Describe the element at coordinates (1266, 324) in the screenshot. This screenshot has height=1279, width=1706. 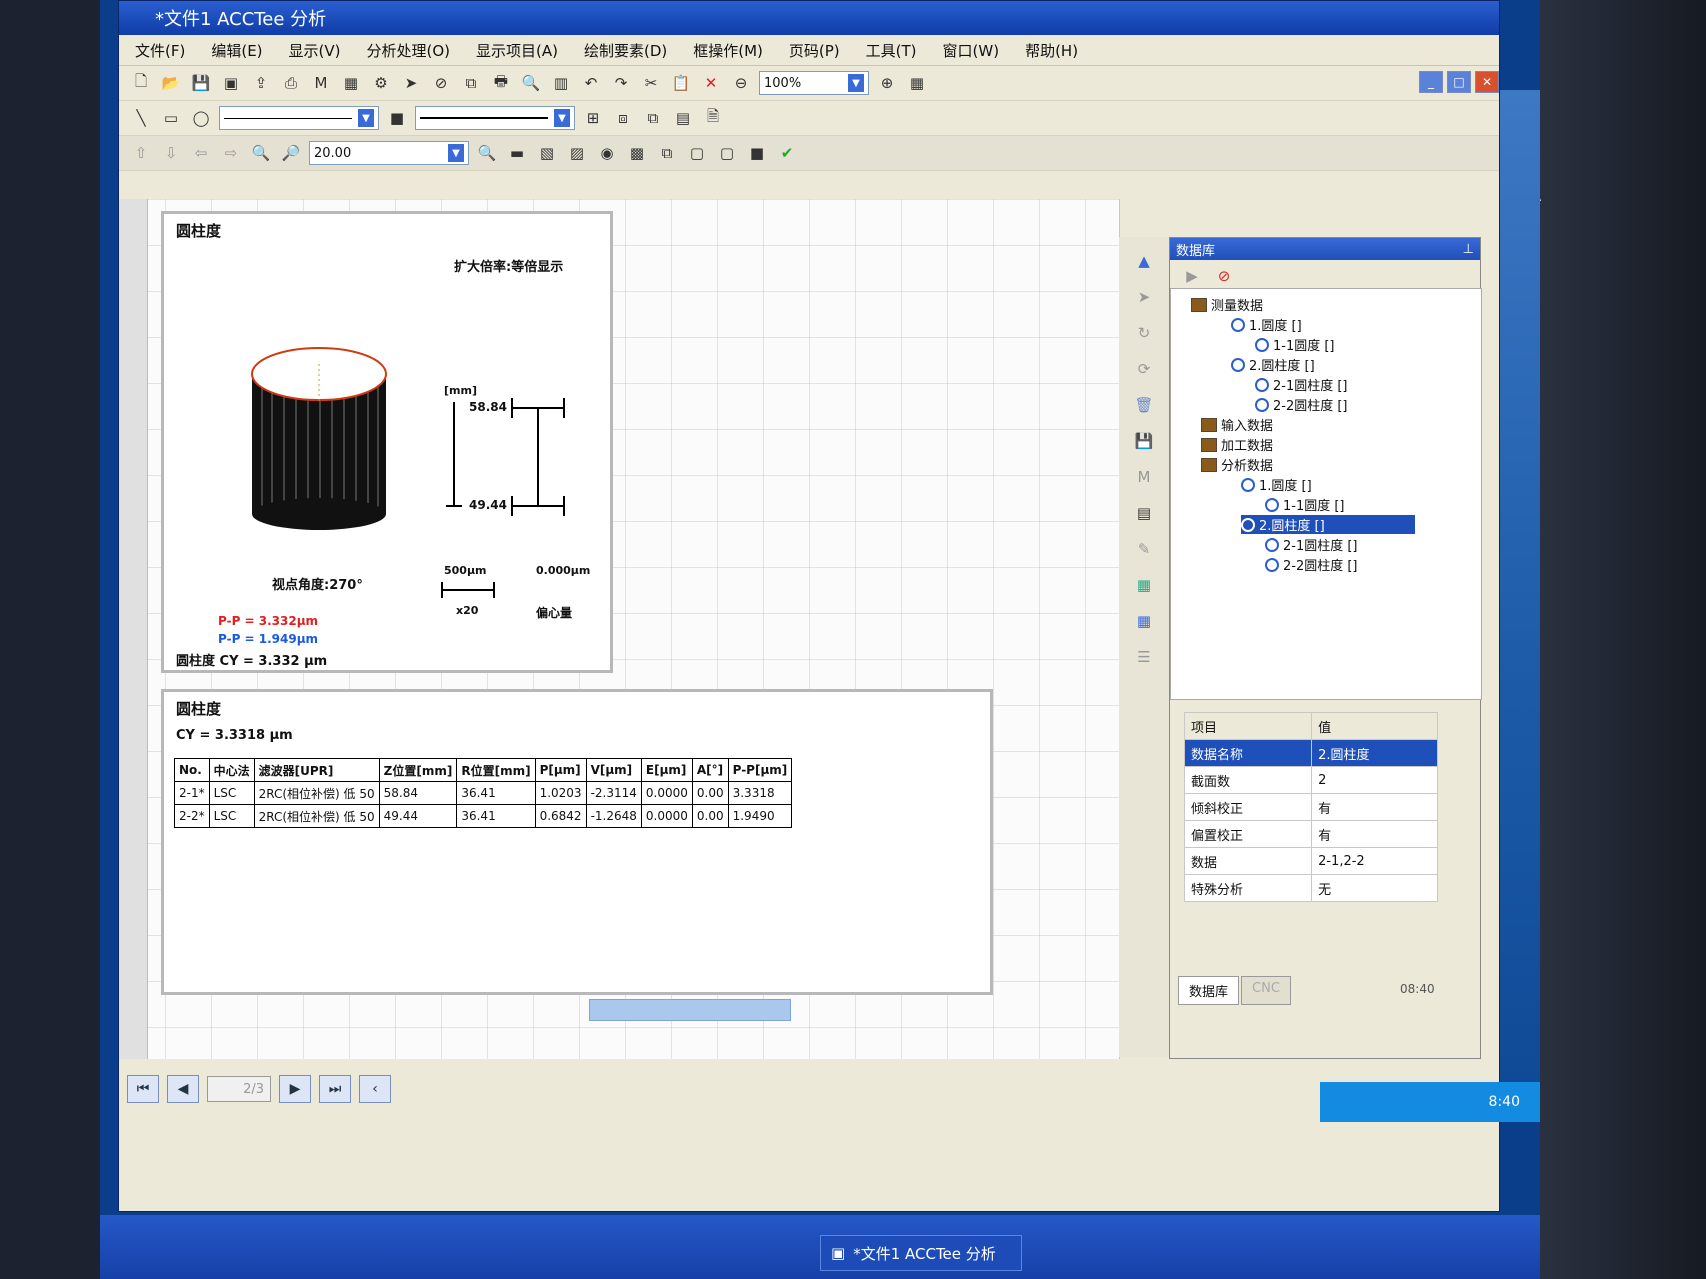
I see `tree-item-roundness: 1.圆度 []` at that location.